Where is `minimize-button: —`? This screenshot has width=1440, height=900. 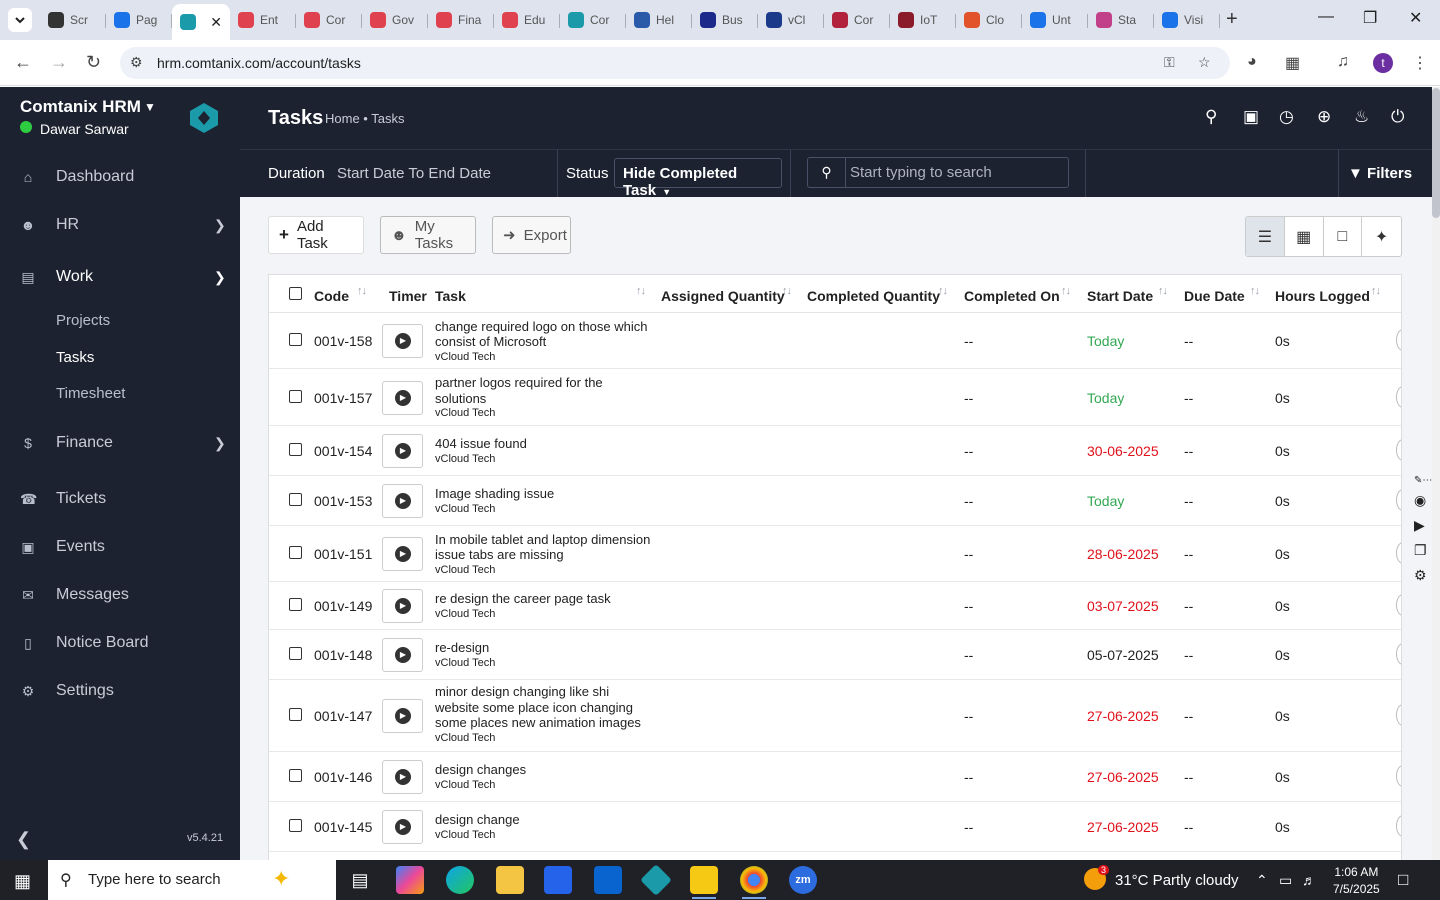 minimize-button: — is located at coordinates (1326, 17).